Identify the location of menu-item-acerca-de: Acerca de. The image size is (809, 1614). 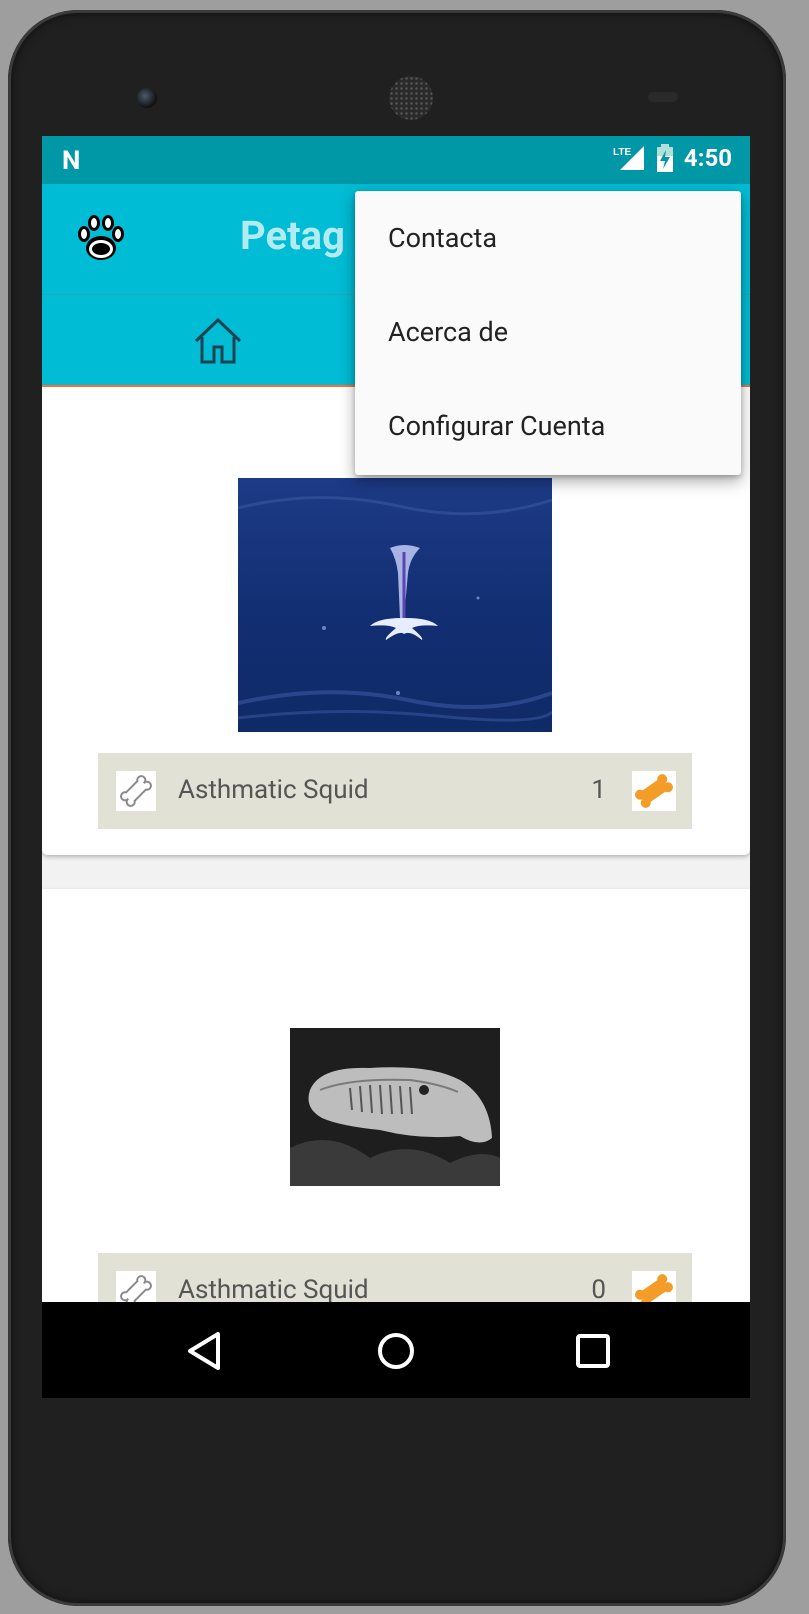
(548, 332).